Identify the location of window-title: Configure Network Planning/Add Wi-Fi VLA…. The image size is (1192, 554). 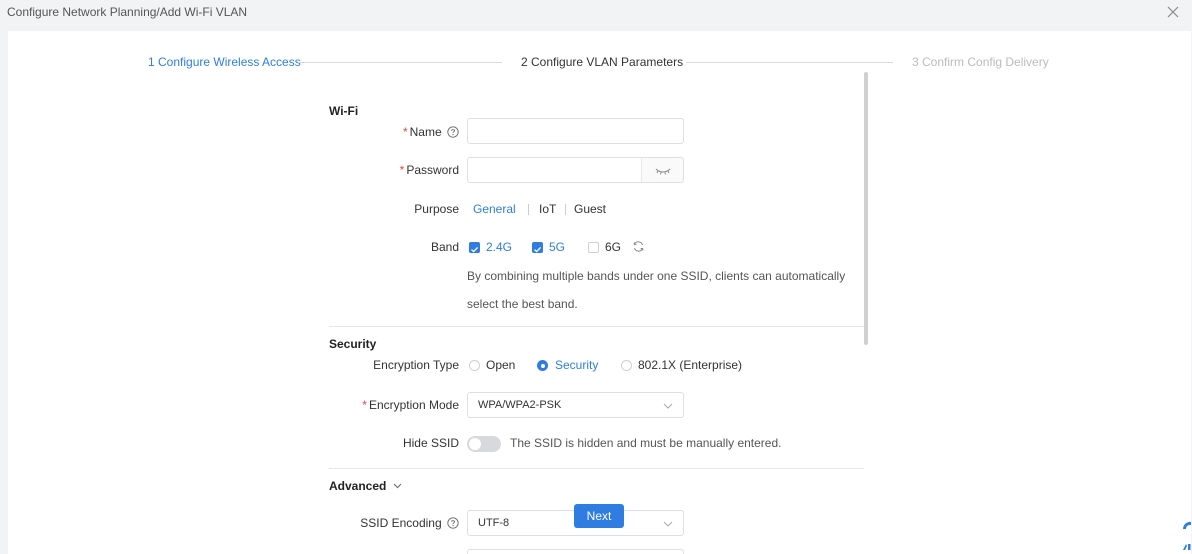
(127, 12).